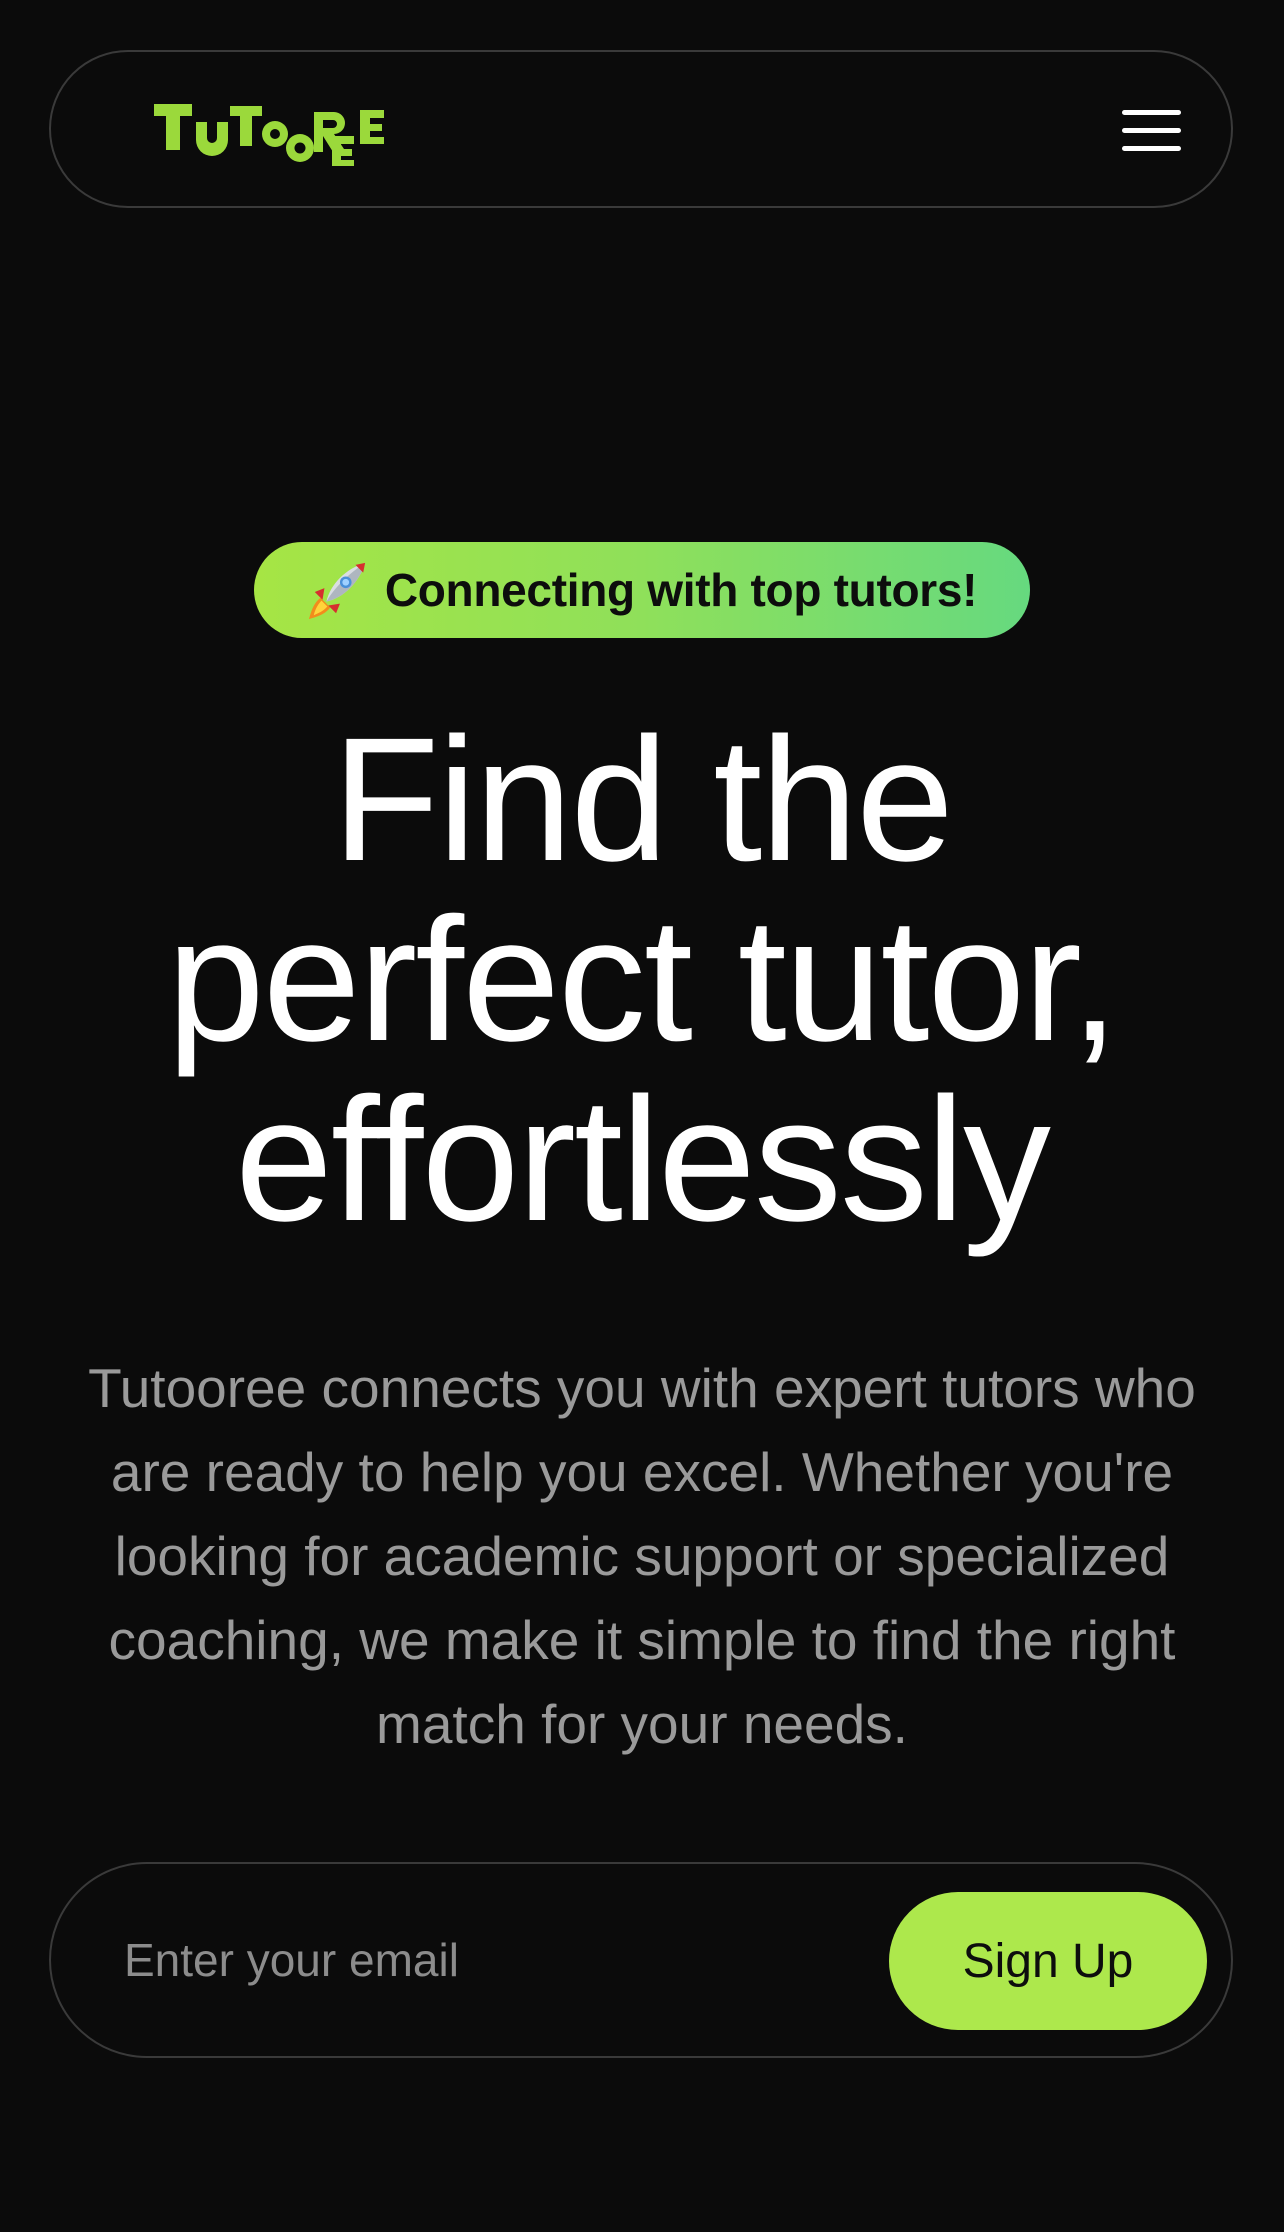 The height and width of the screenshot is (2232, 1284). What do you see at coordinates (1048, 1961) in the screenshot?
I see `sign-up-button: Sign Up` at bounding box center [1048, 1961].